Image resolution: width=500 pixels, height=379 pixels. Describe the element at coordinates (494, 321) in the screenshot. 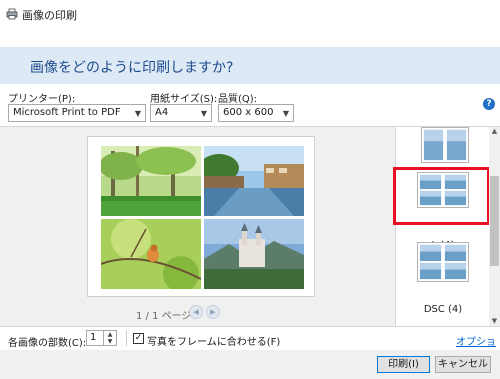

I see `scroll-down-icon: ▼` at that location.